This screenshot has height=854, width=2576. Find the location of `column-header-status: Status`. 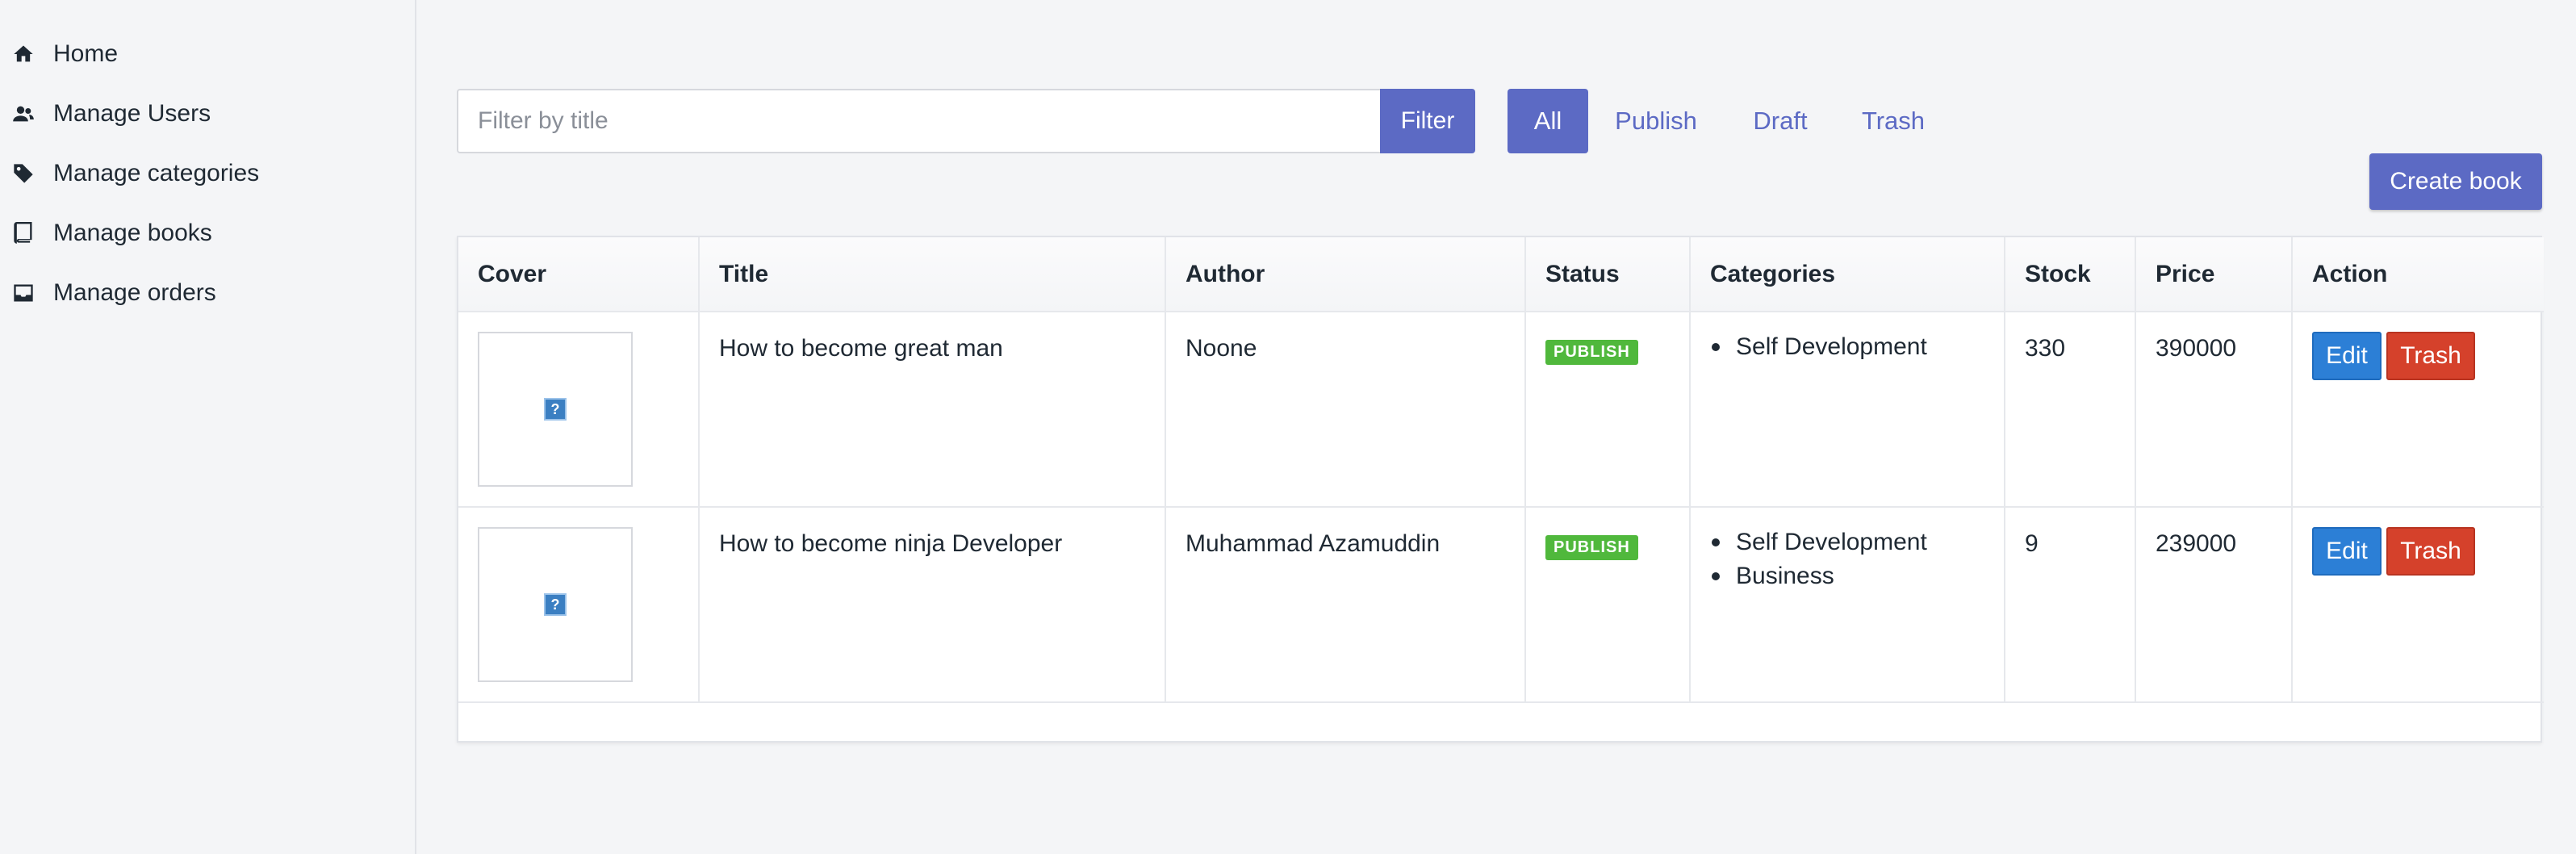

column-header-status: Status is located at coordinates (1608, 274).